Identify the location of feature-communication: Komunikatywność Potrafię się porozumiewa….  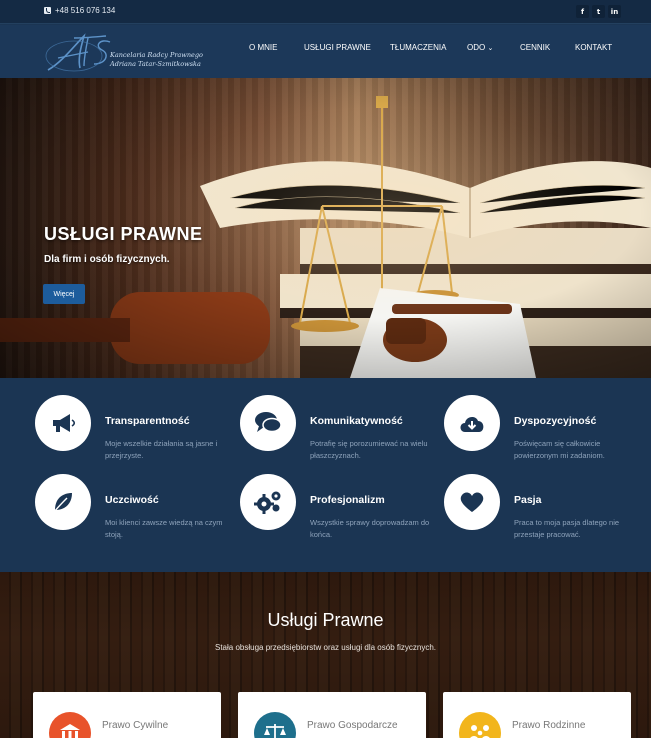
(342, 430).